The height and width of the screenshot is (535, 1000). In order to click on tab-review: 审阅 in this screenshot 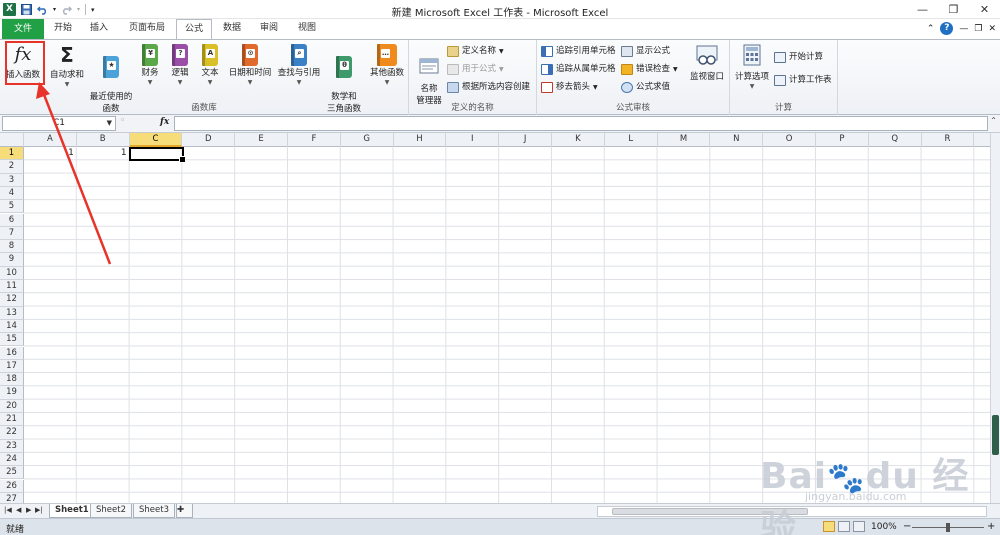, I will do `click(269, 29)`.